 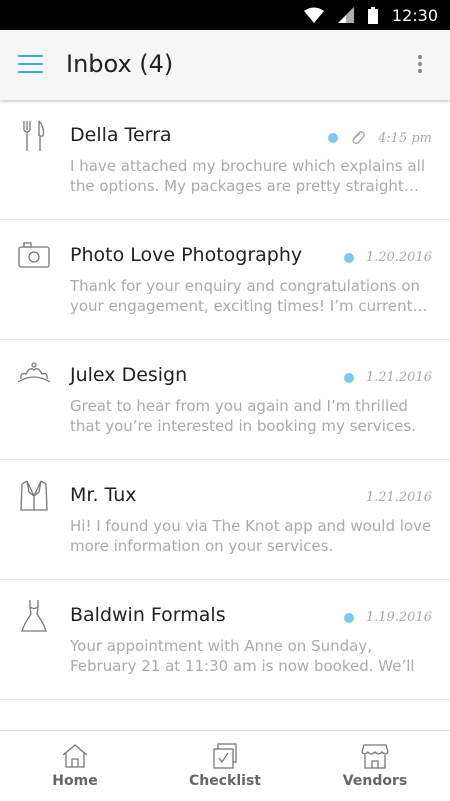 I want to click on dress-icon, so click(x=34, y=616).